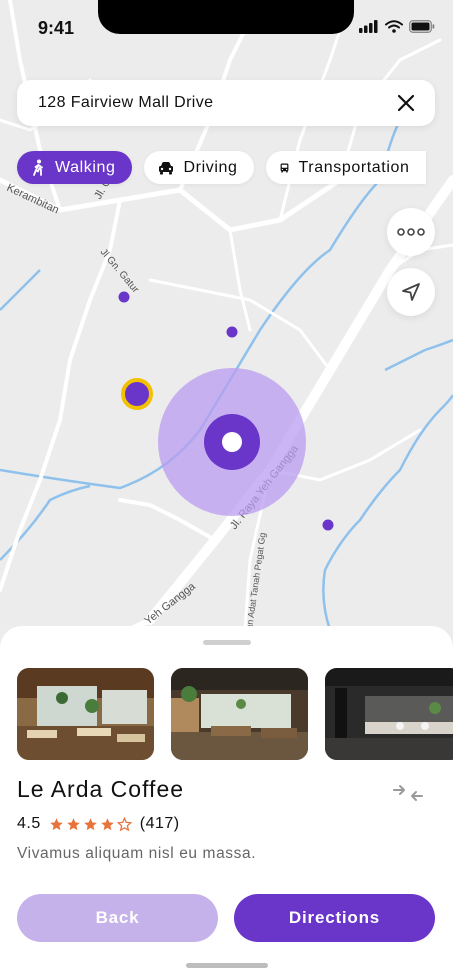  What do you see at coordinates (38, 167) in the screenshot?
I see `walking-icon` at bounding box center [38, 167].